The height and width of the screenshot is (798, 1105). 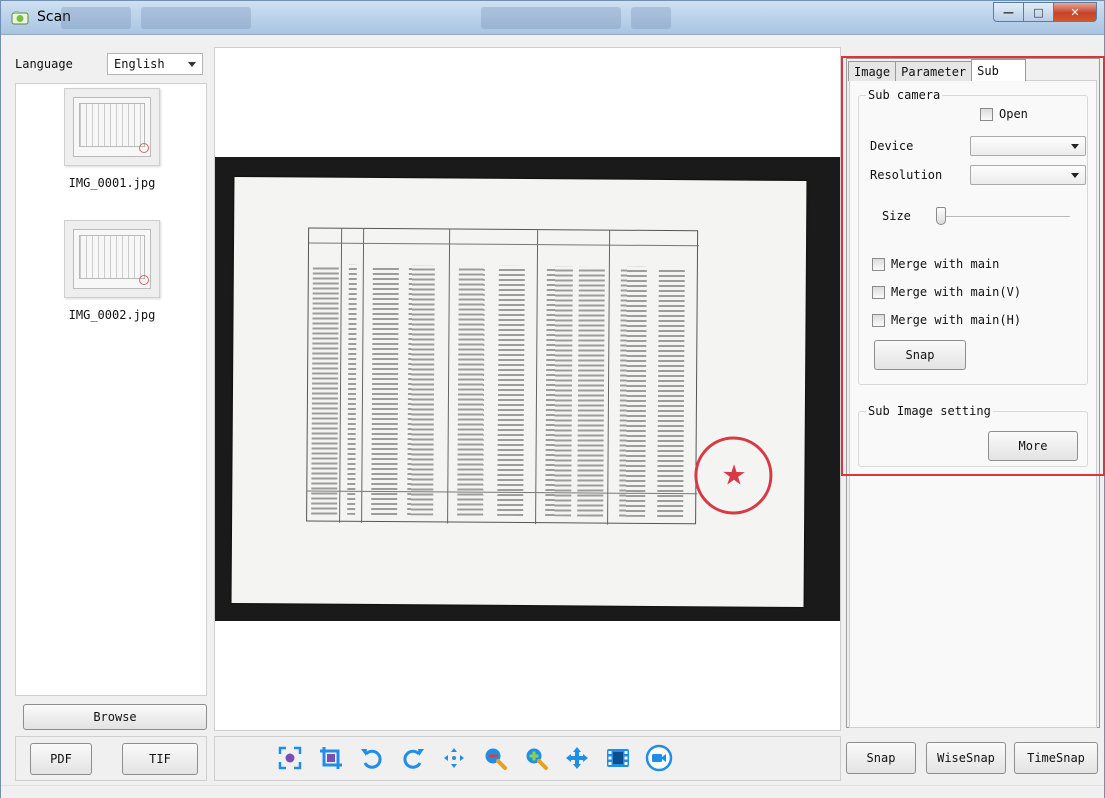 What do you see at coordinates (503, 376) in the screenshot?
I see `document-table` at bounding box center [503, 376].